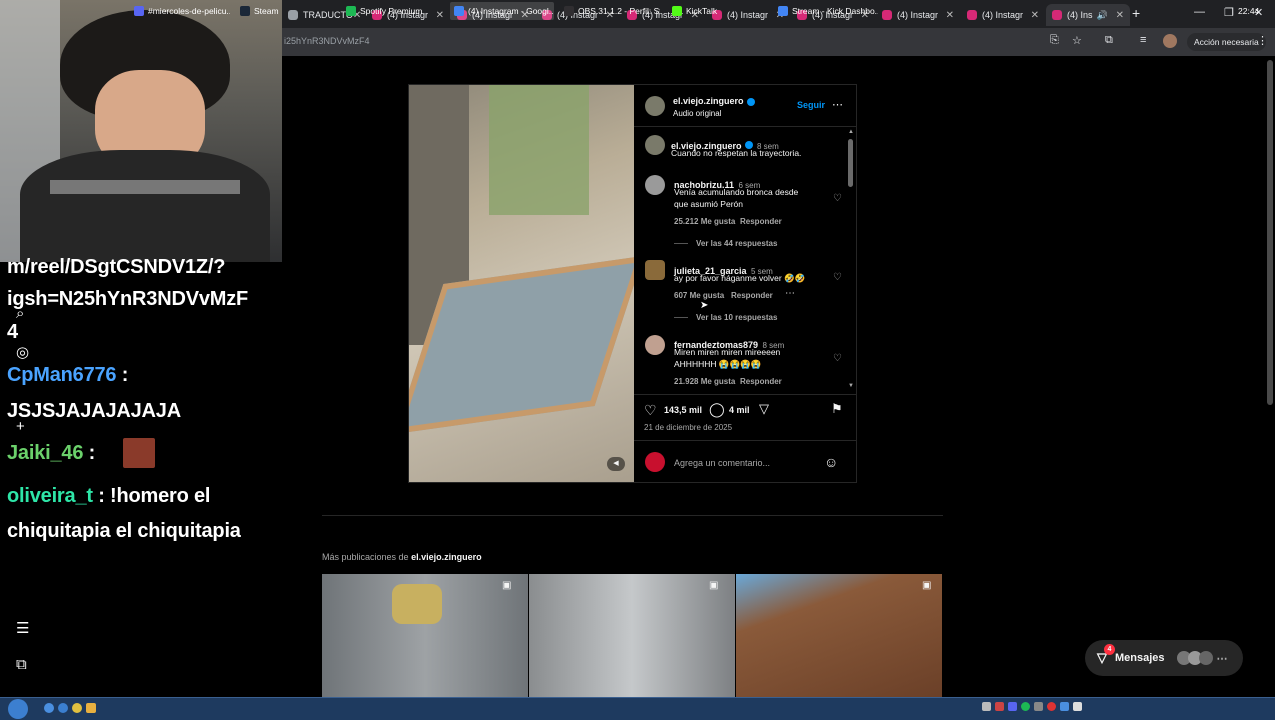 The height and width of the screenshot is (720, 1275). Describe the element at coordinates (20, 313) in the screenshot. I see `search-icon: ⌕` at that location.